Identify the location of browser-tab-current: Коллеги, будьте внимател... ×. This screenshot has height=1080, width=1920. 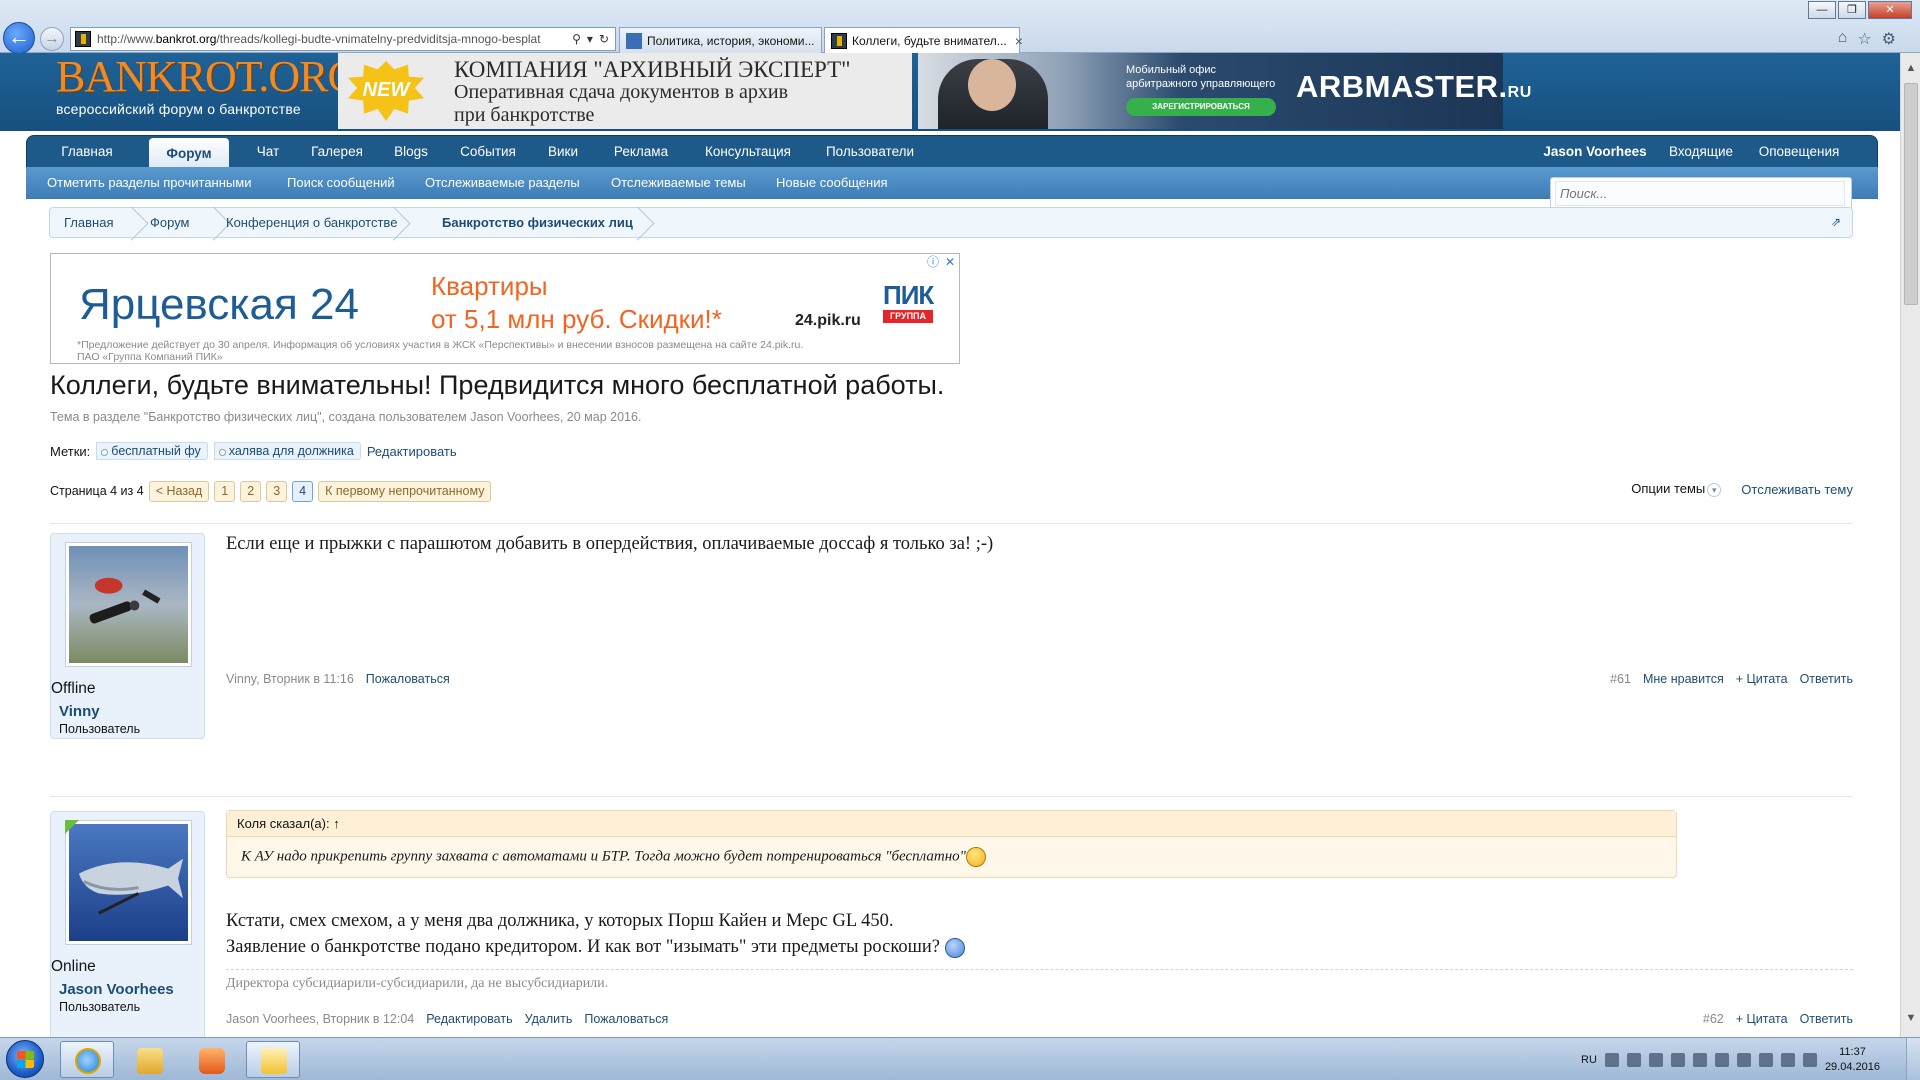
(923, 40).